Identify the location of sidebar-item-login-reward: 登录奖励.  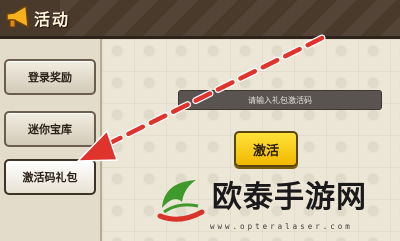
(50, 77).